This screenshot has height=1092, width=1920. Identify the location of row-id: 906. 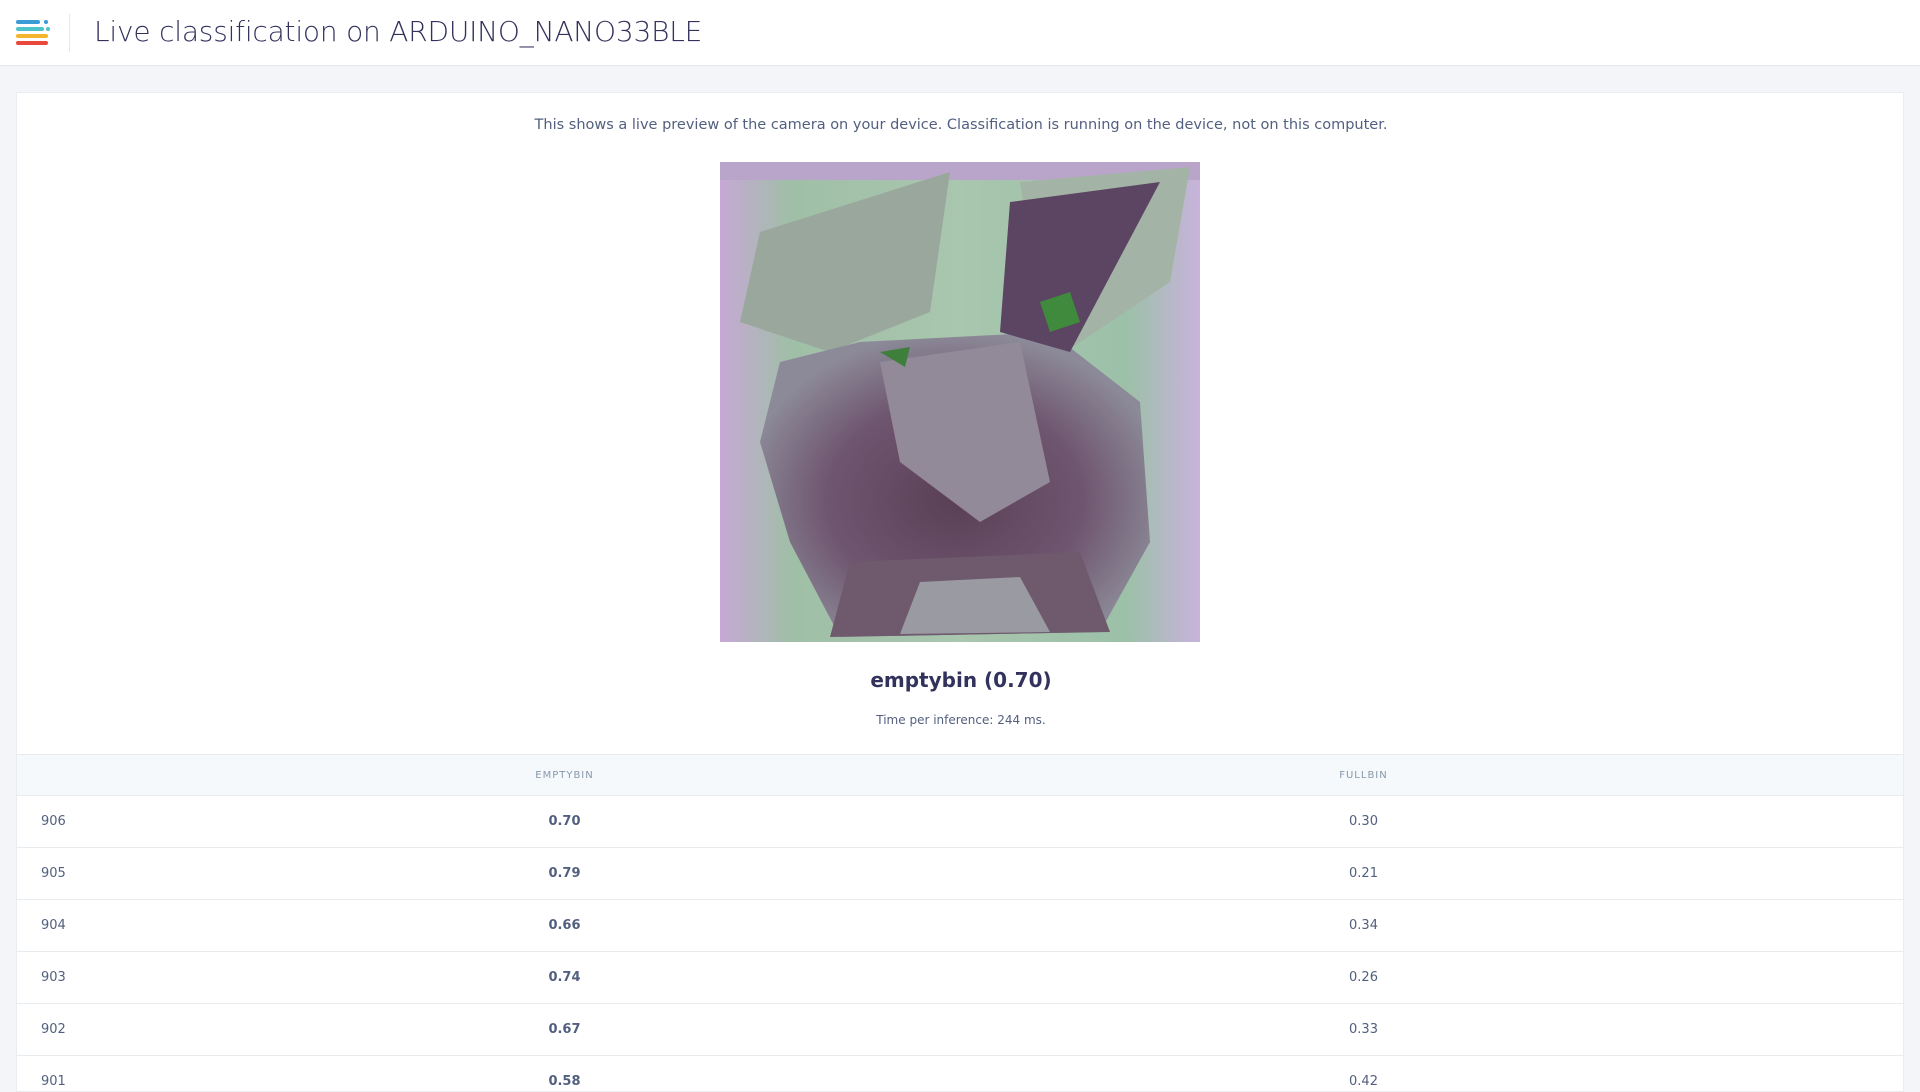
(162, 822).